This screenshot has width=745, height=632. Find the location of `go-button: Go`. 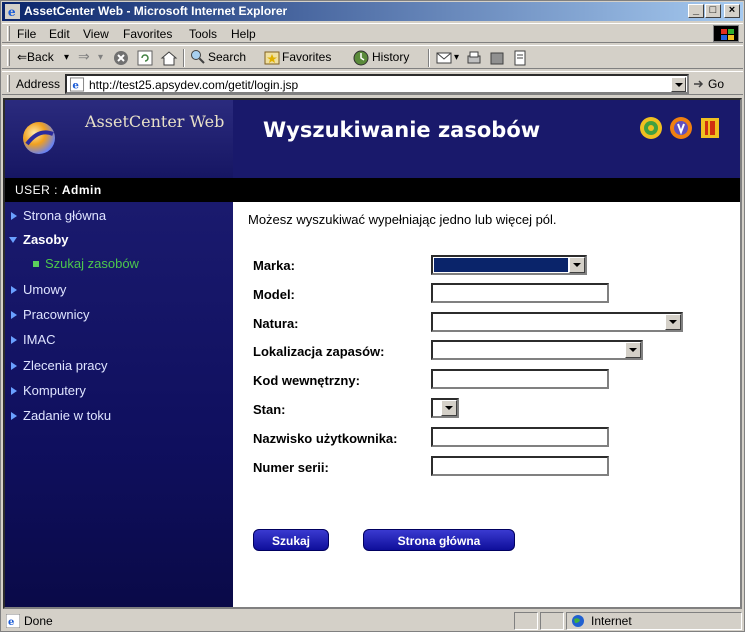

go-button: Go is located at coordinates (716, 84).